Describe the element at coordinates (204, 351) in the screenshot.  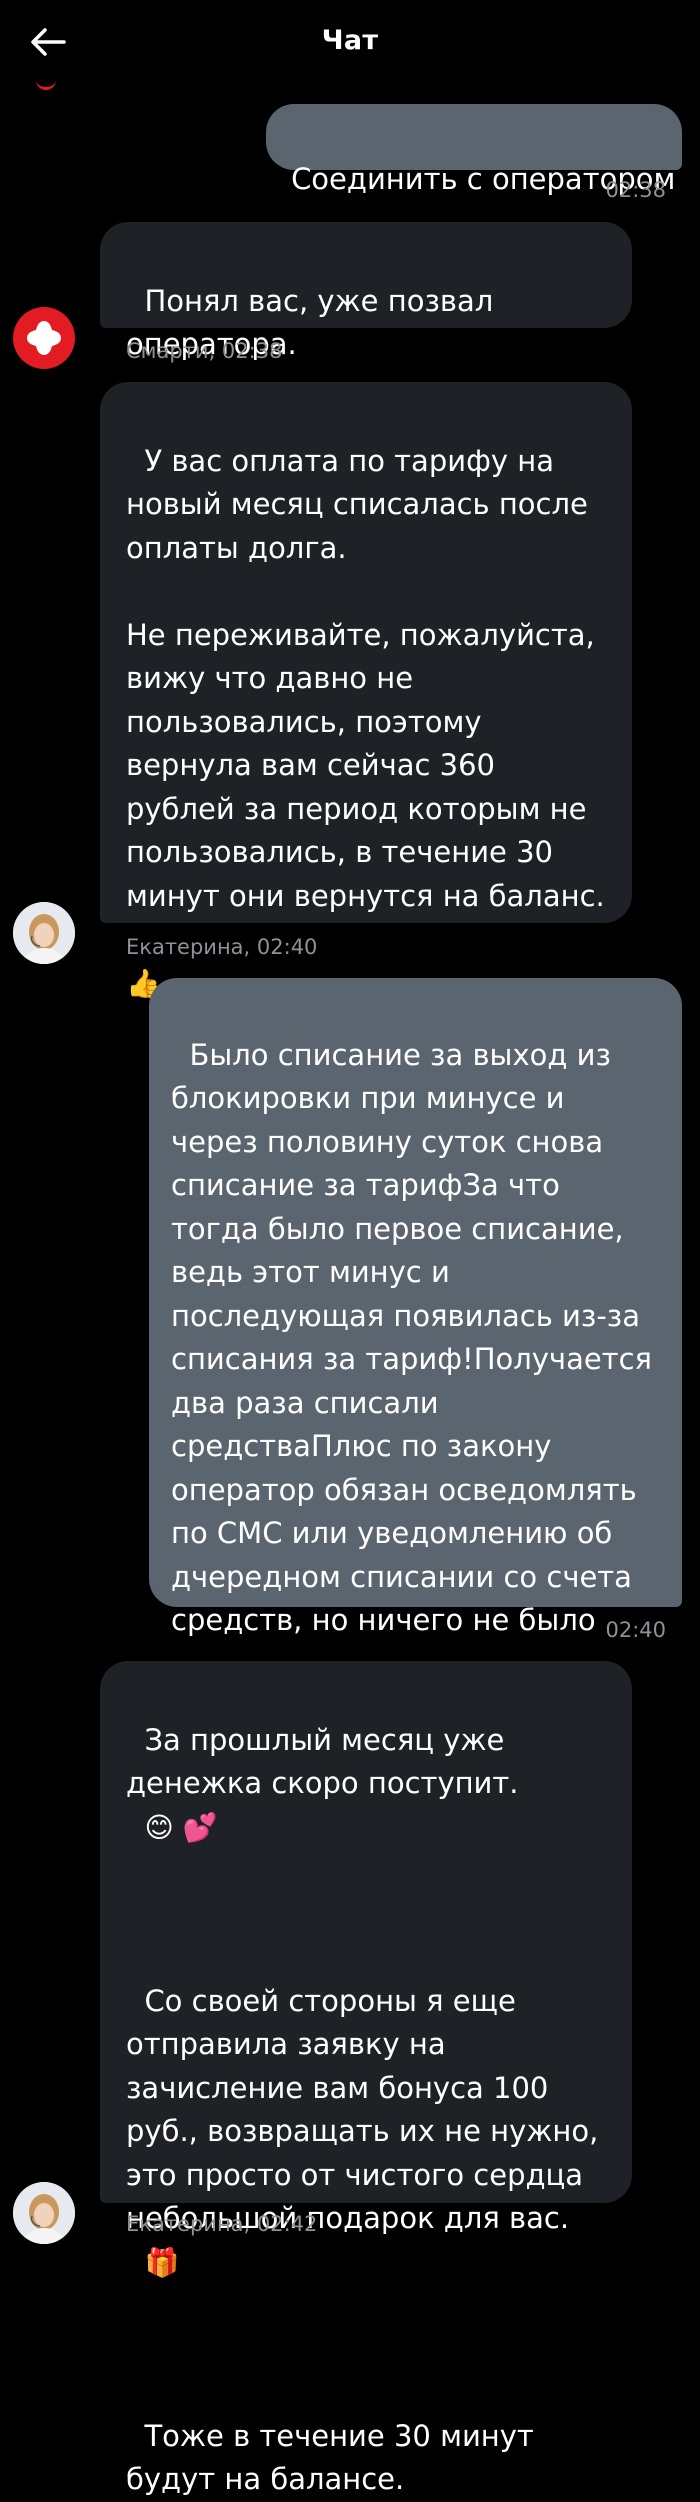
I see `message-sender-meta: Смарти, 02:38` at that location.